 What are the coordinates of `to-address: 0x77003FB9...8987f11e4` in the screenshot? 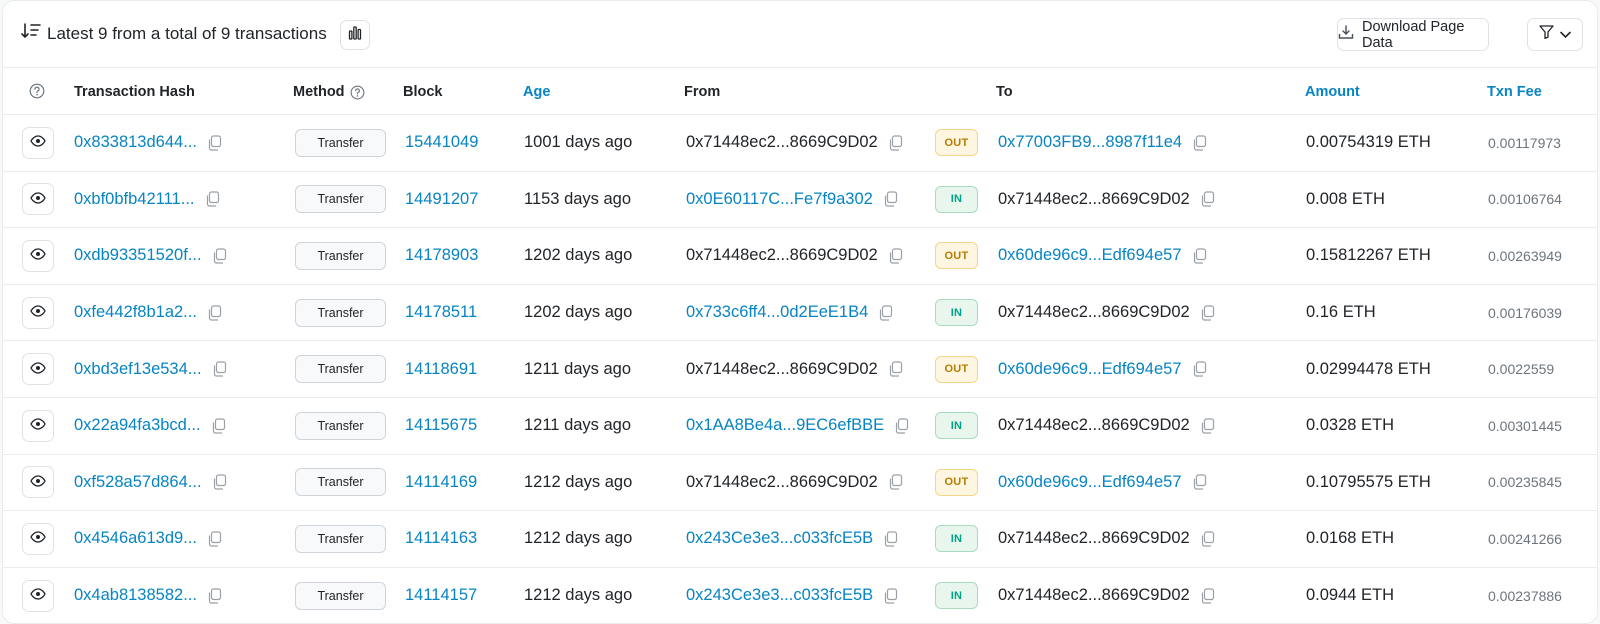 It's located at (1090, 142).